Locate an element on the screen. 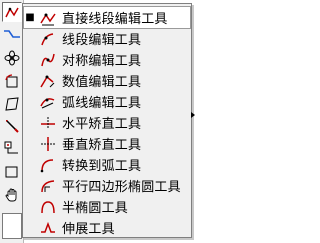 The height and width of the screenshot is (243, 320). parallelogram-tool-icon is located at coordinates (12, 104).